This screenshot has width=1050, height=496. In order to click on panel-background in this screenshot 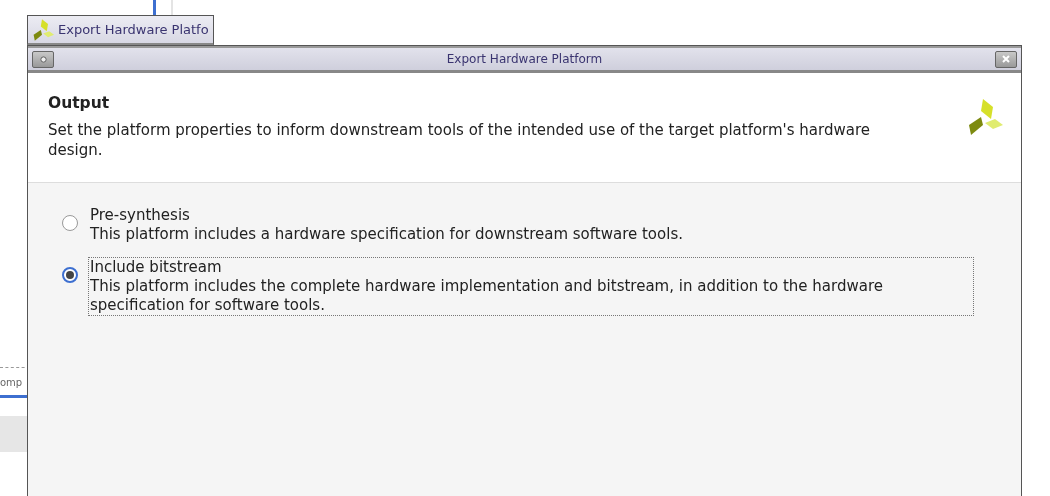, I will do `click(13, 434)`.